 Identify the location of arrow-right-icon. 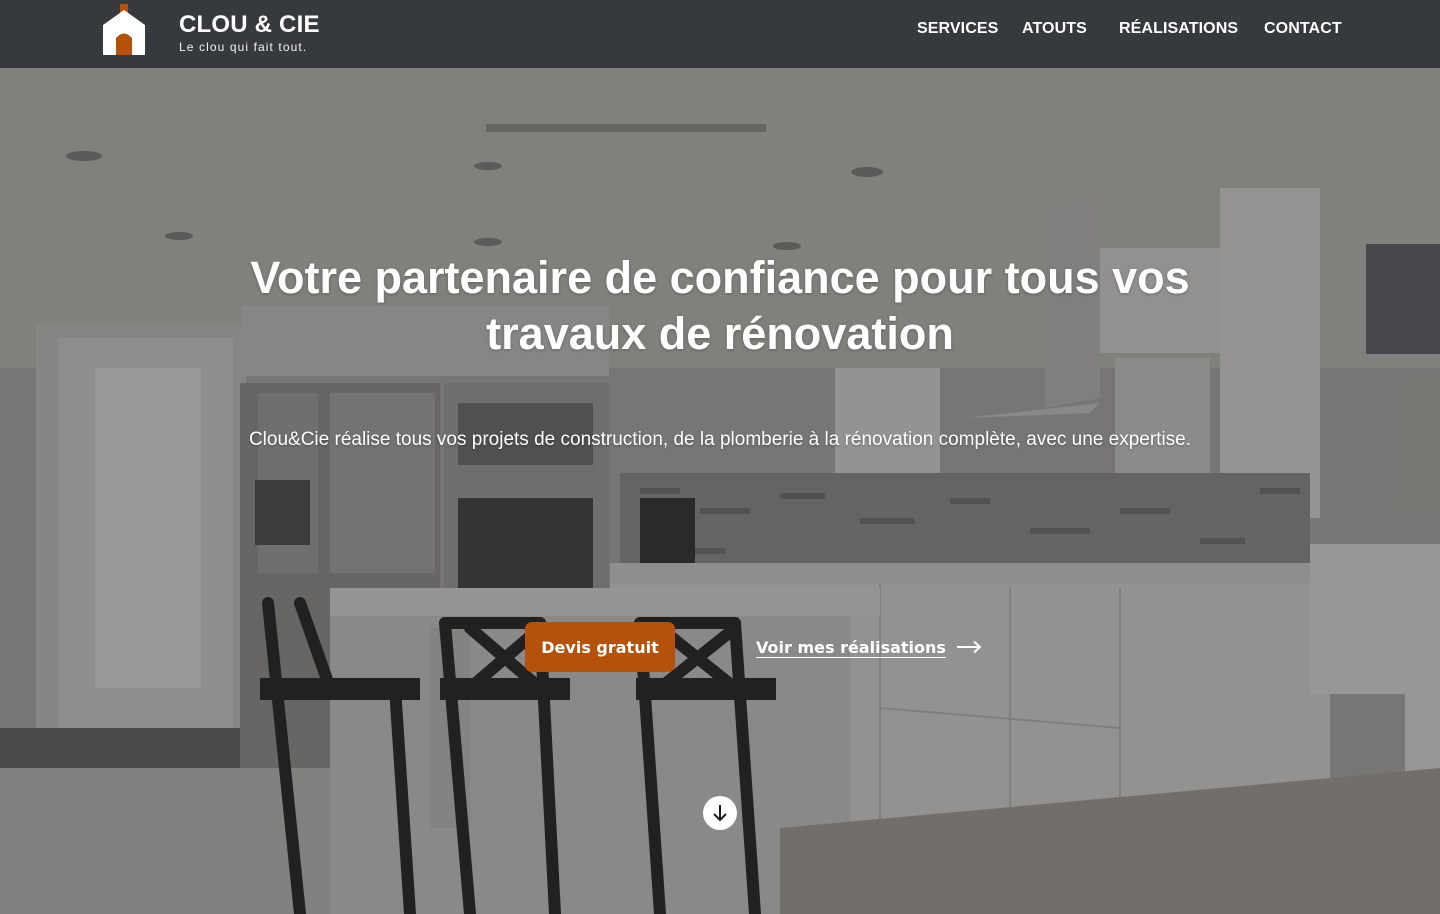
(969, 647).